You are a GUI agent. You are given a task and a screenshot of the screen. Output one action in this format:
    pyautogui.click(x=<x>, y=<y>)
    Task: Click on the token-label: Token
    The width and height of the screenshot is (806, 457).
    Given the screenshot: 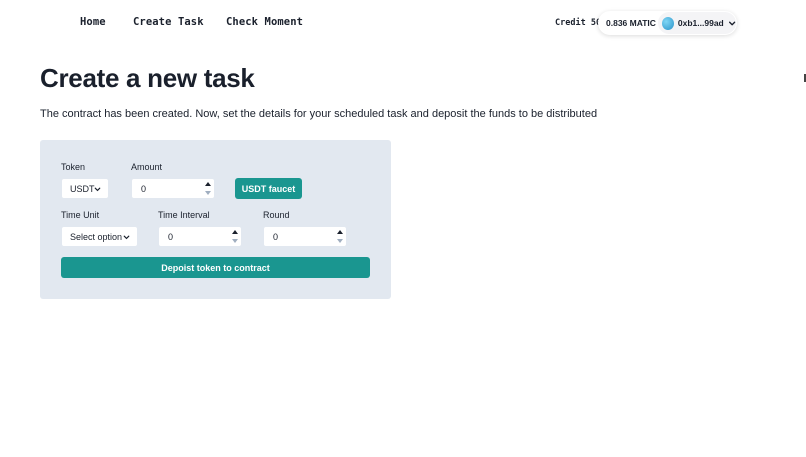 What is the action you would take?
    pyautogui.click(x=73, y=167)
    